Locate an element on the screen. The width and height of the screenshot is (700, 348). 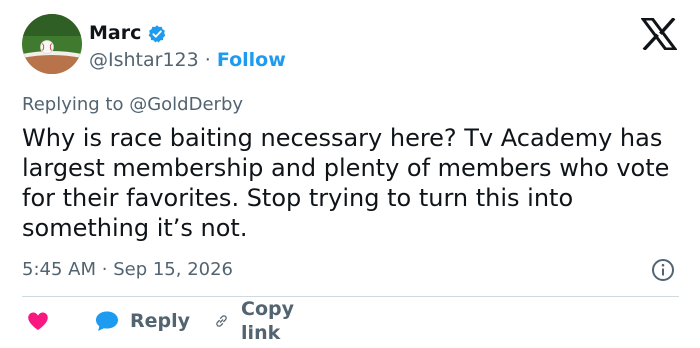
replying-to-prefix: Replying to is located at coordinates (73, 104).